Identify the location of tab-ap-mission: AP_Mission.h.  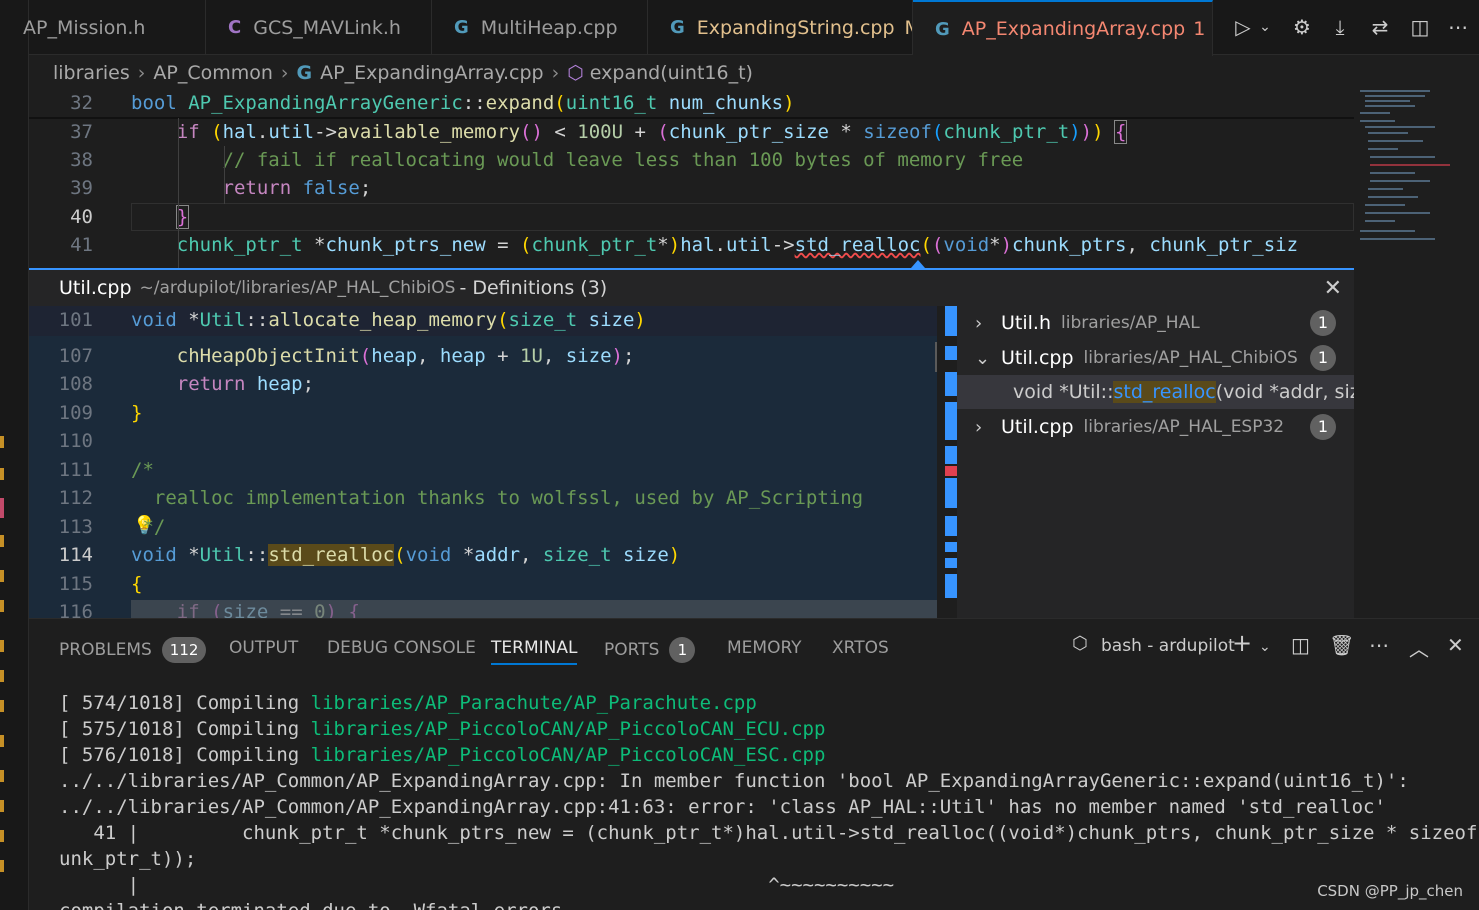
(114, 27).